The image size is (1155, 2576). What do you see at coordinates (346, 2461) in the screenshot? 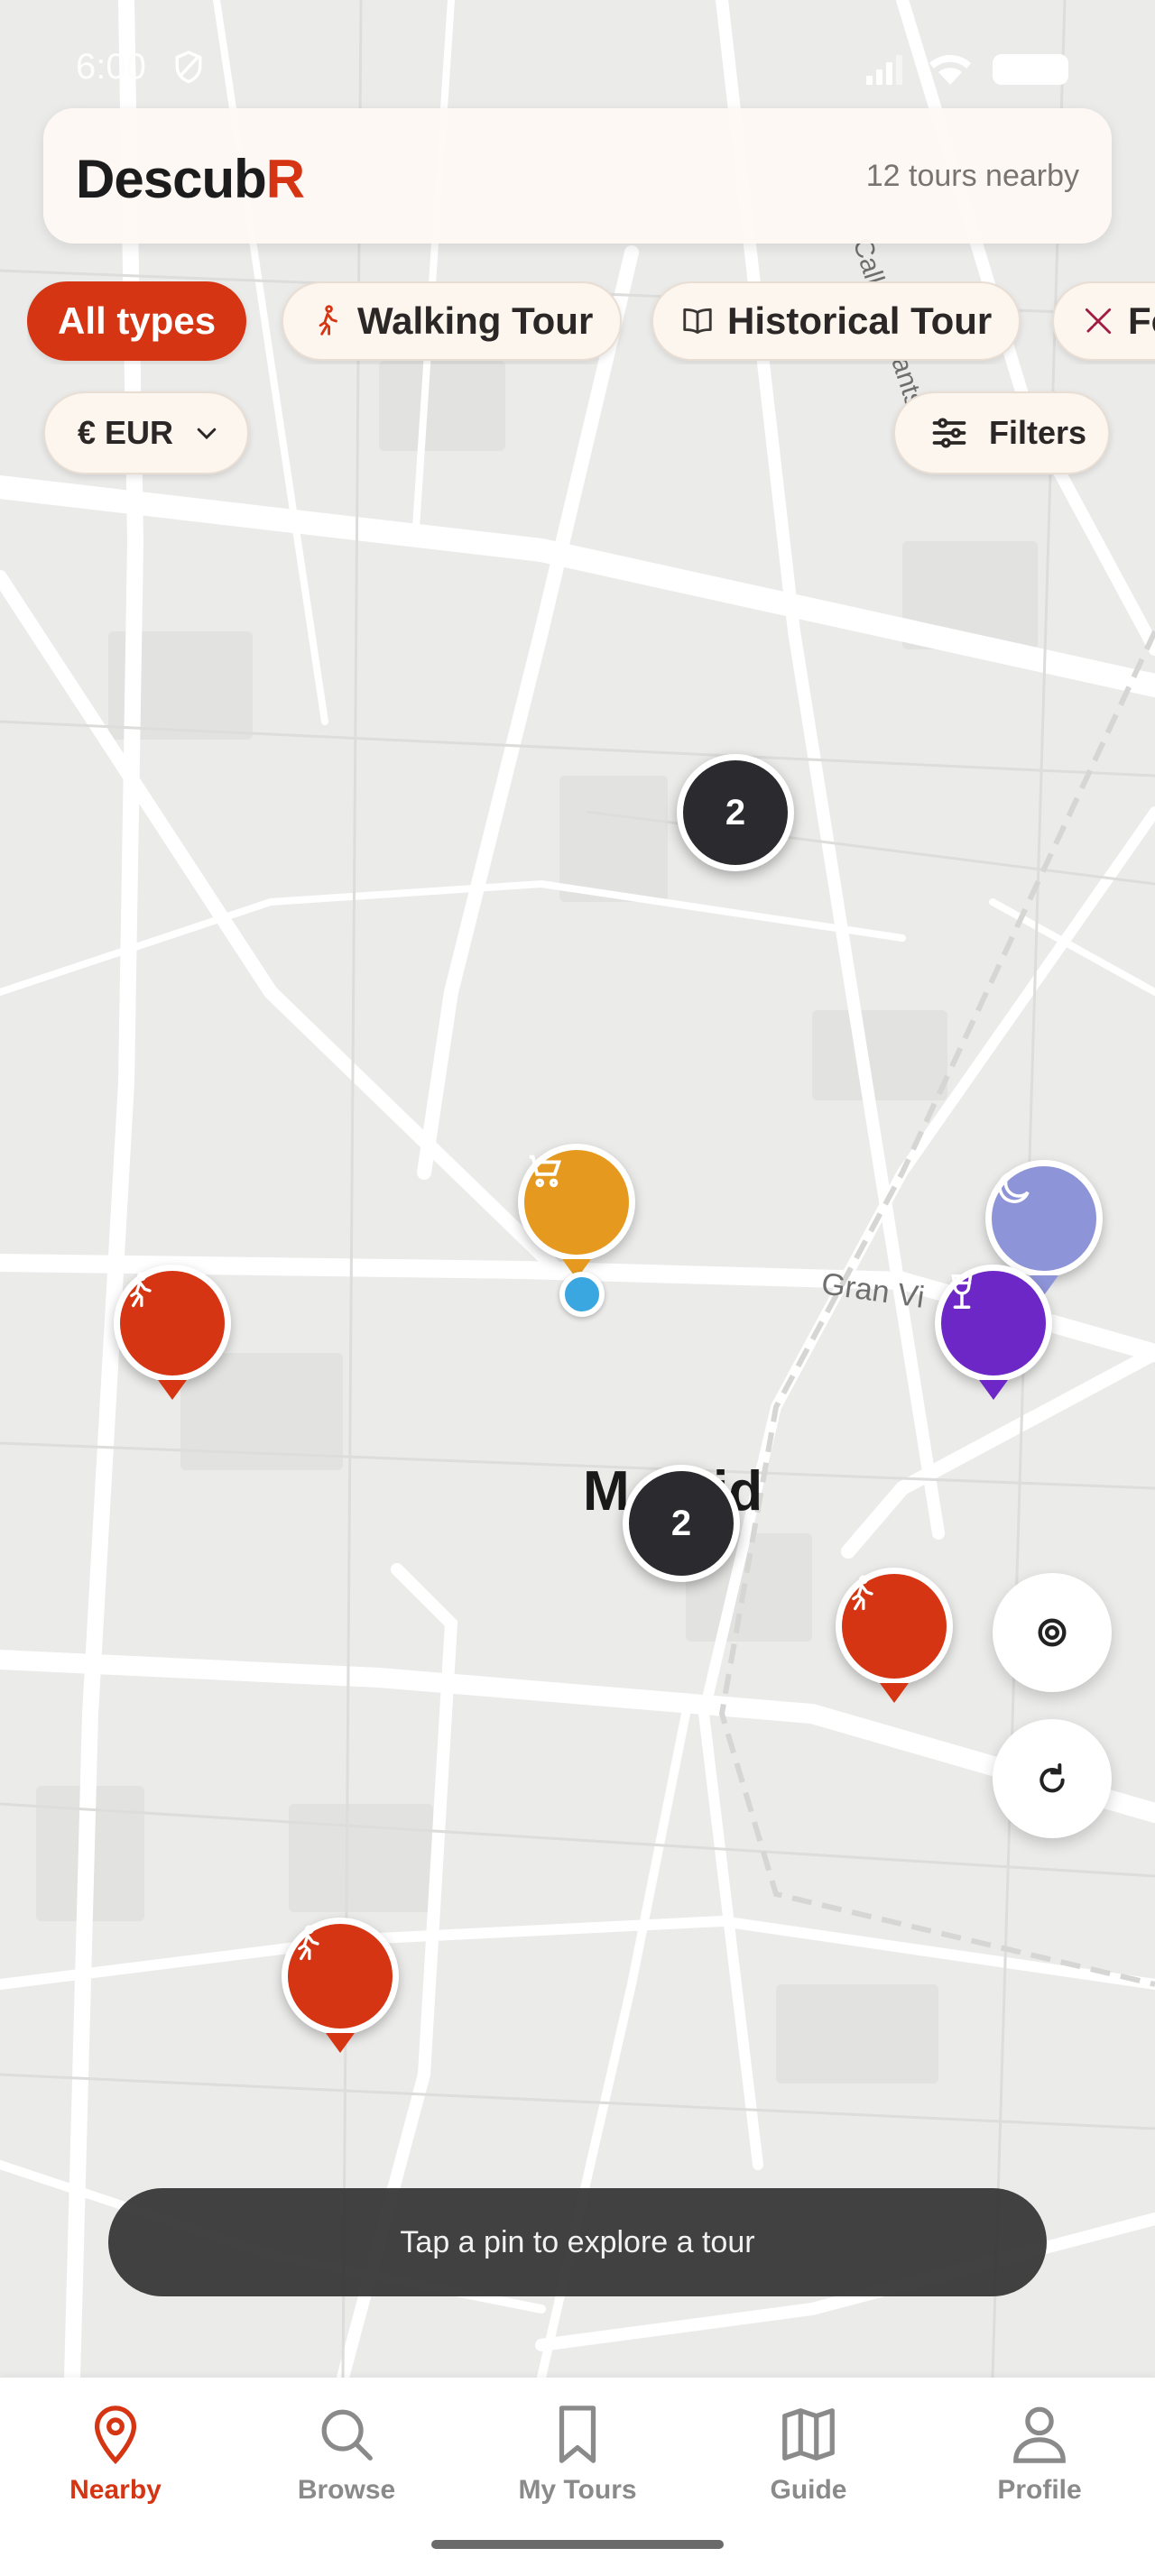
I see `nav-item-browse: Browse` at bounding box center [346, 2461].